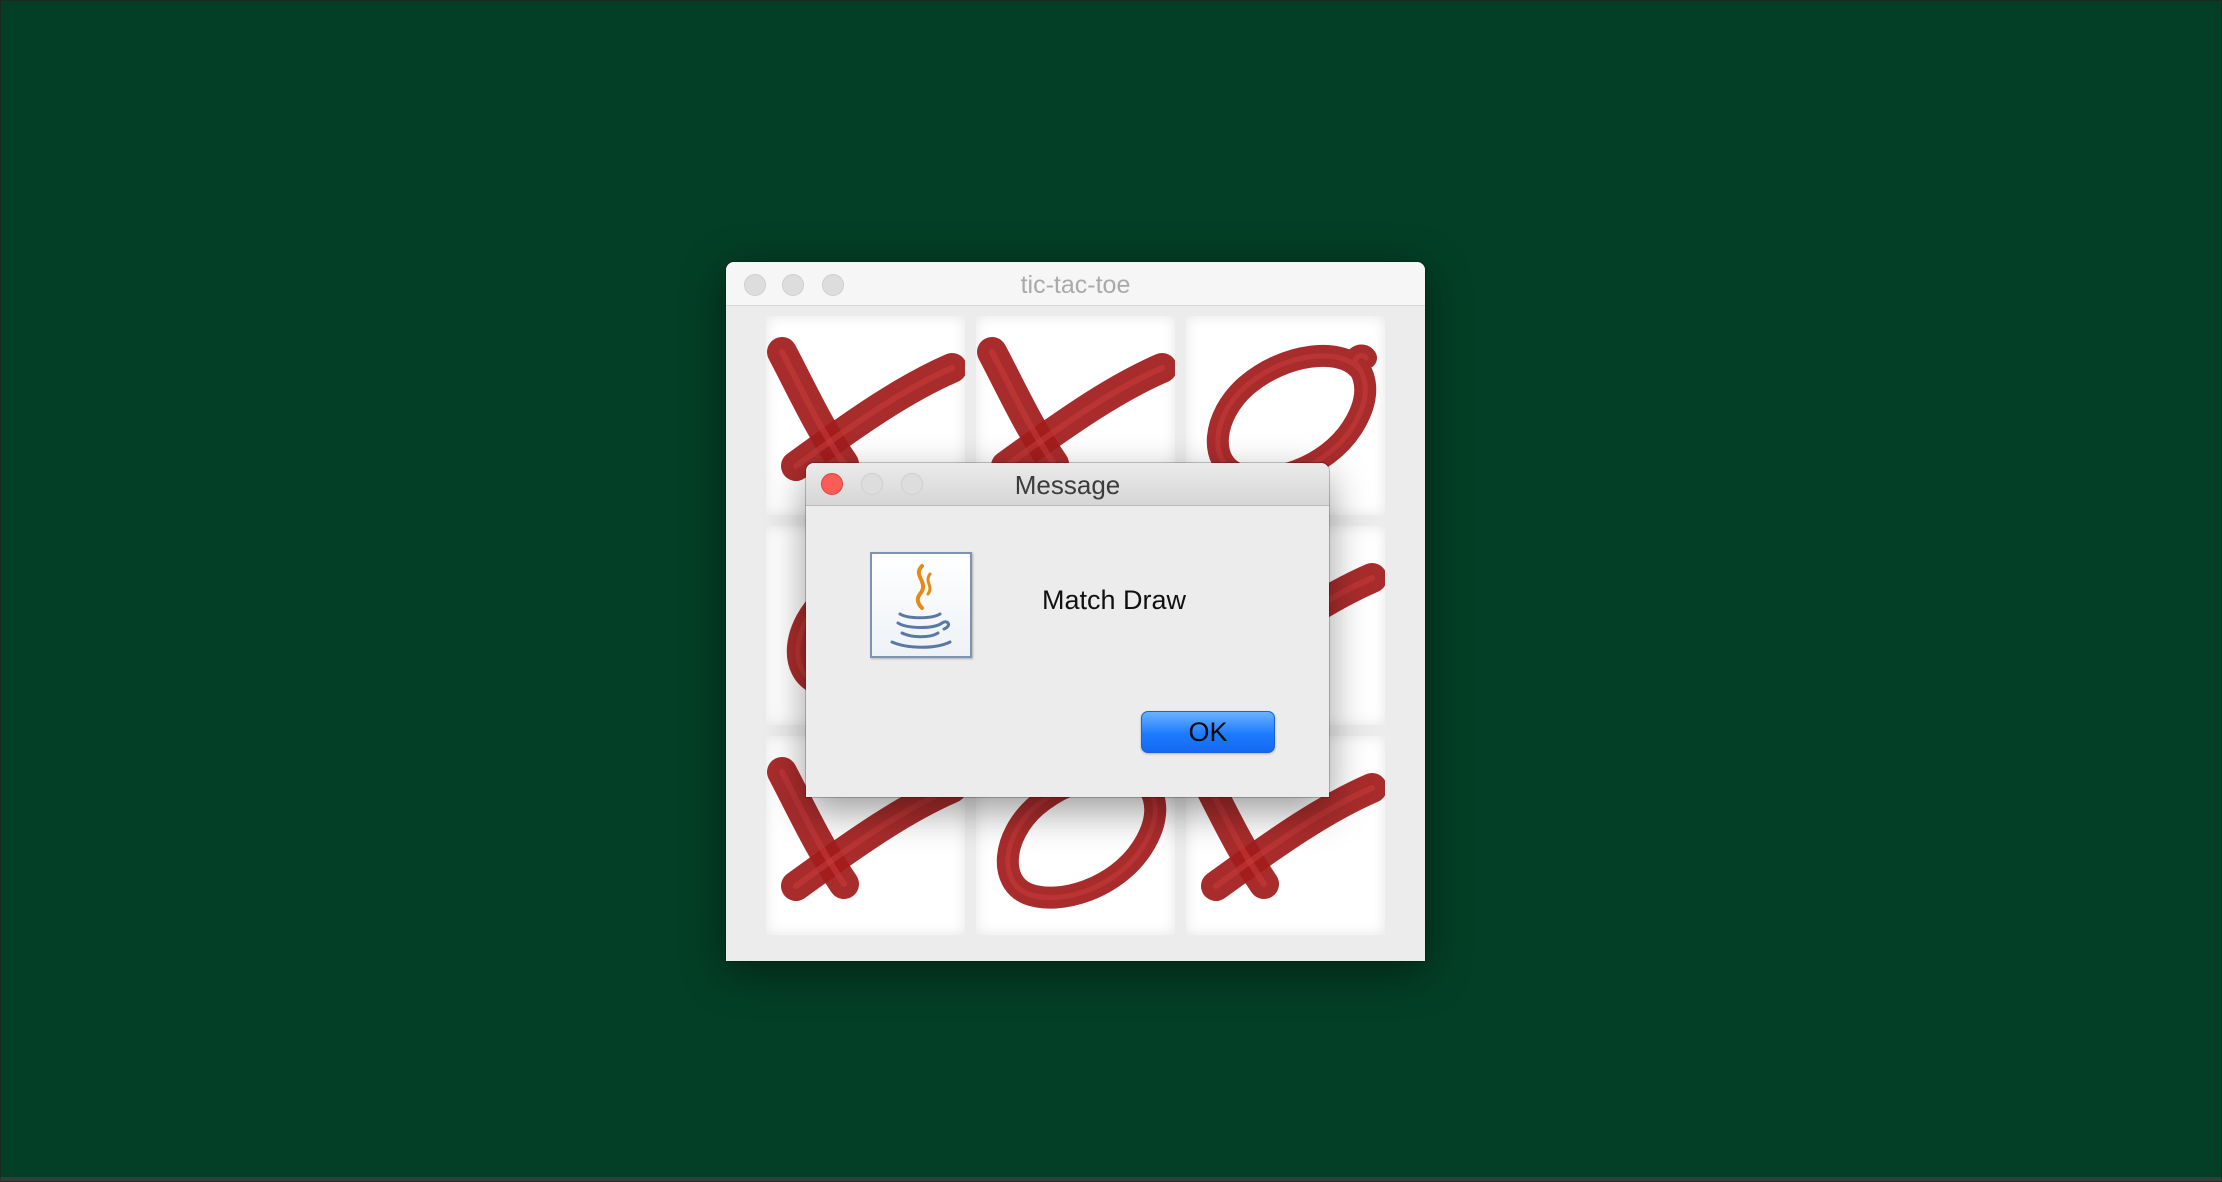 The image size is (2222, 1182). I want to click on ok-button: OK, so click(1208, 732).